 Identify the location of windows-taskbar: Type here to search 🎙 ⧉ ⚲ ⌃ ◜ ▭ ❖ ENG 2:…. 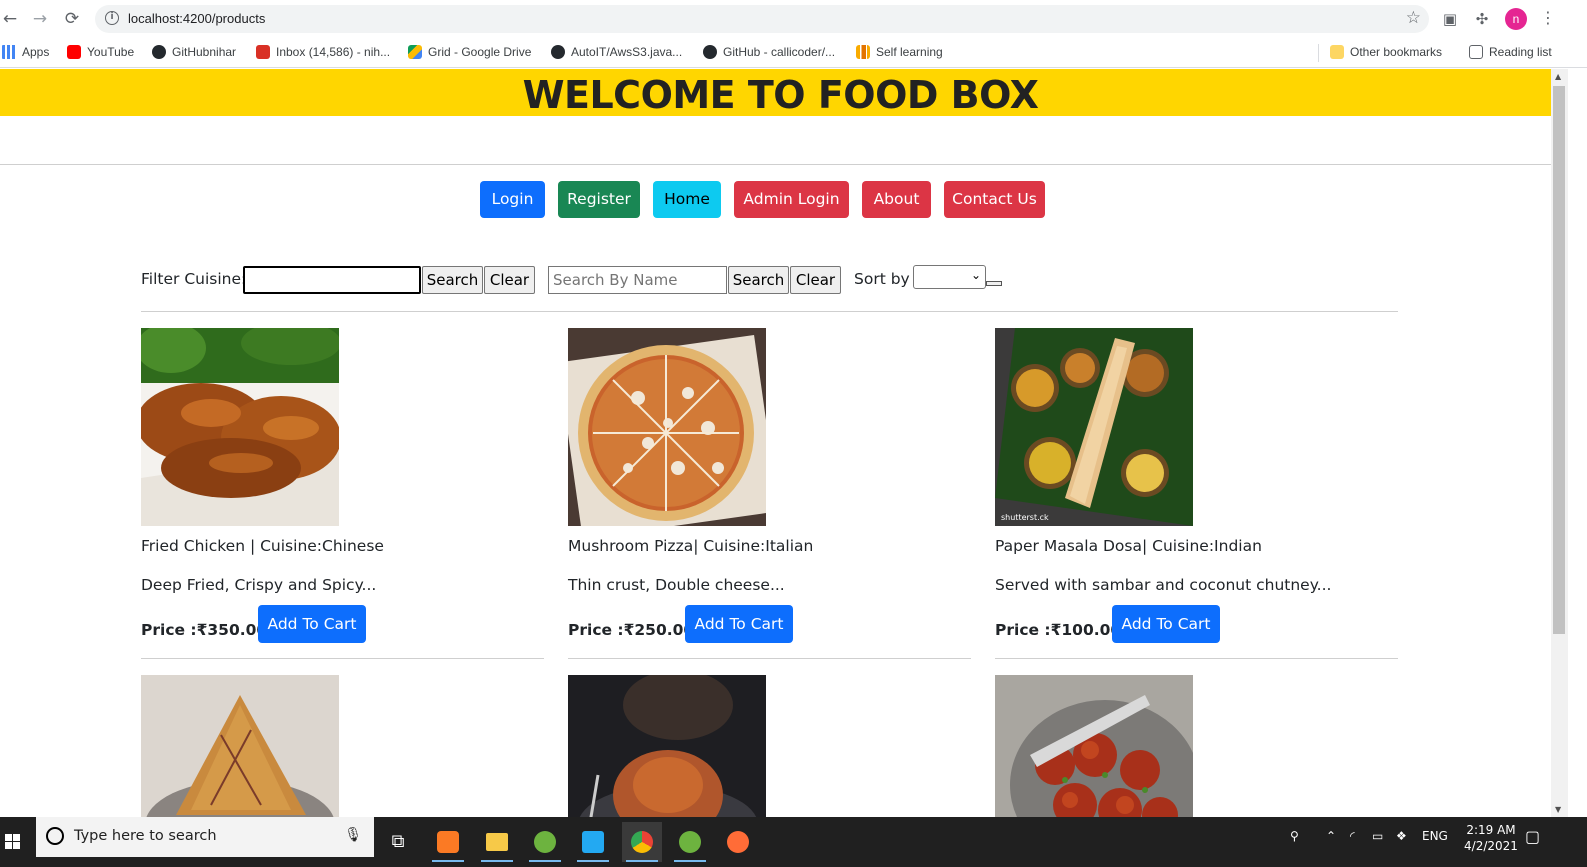
(793, 842).